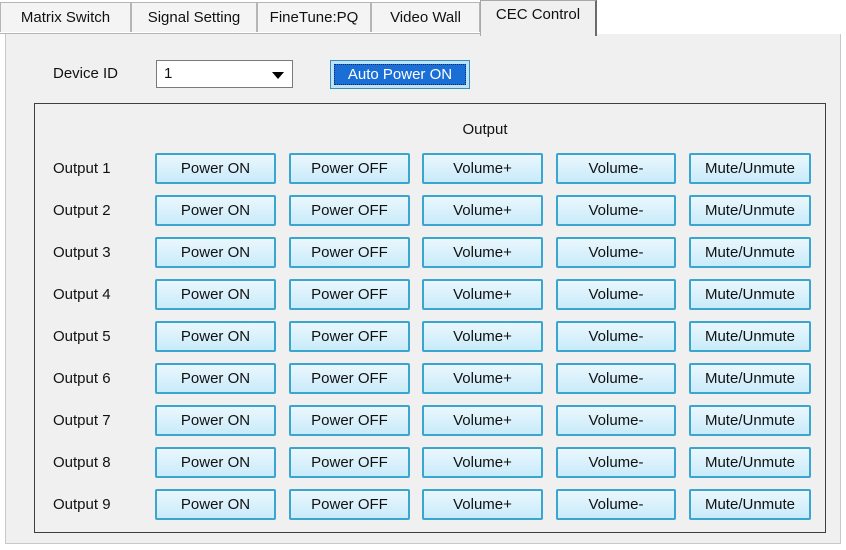  What do you see at coordinates (82, 252) in the screenshot?
I see `output-row-label: Output 3` at bounding box center [82, 252].